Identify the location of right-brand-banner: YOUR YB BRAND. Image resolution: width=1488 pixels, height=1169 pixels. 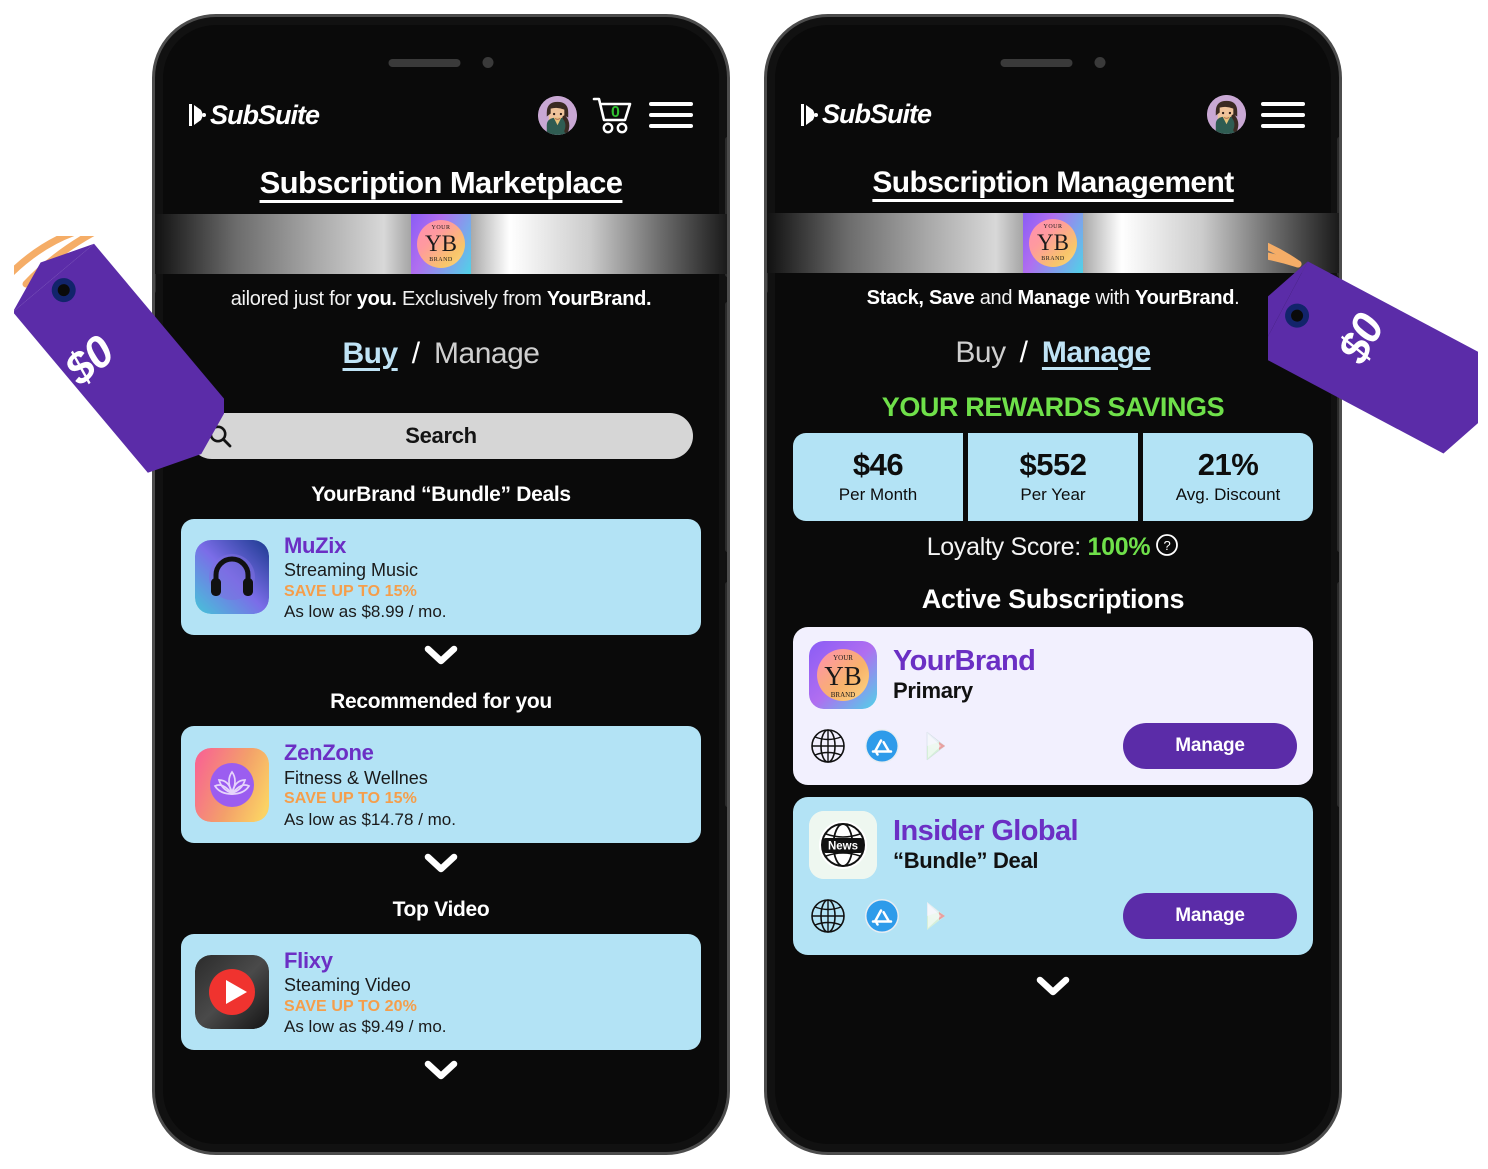
(1053, 243).